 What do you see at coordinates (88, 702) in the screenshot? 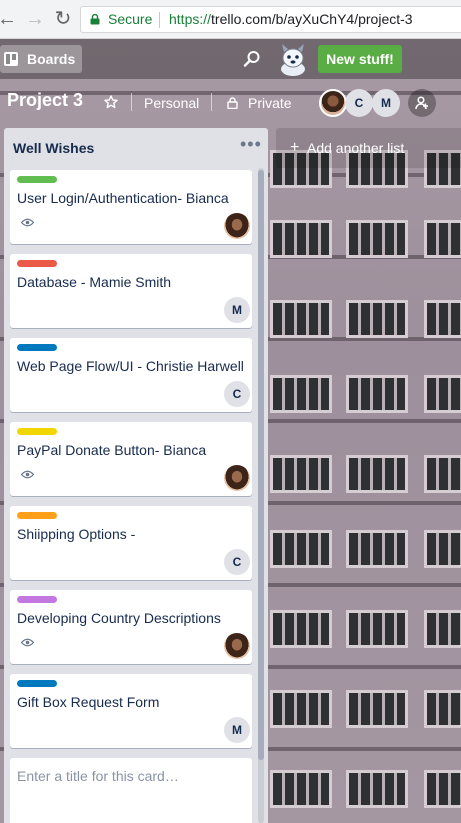
I see `card-title: Gift Box Request Form` at bounding box center [88, 702].